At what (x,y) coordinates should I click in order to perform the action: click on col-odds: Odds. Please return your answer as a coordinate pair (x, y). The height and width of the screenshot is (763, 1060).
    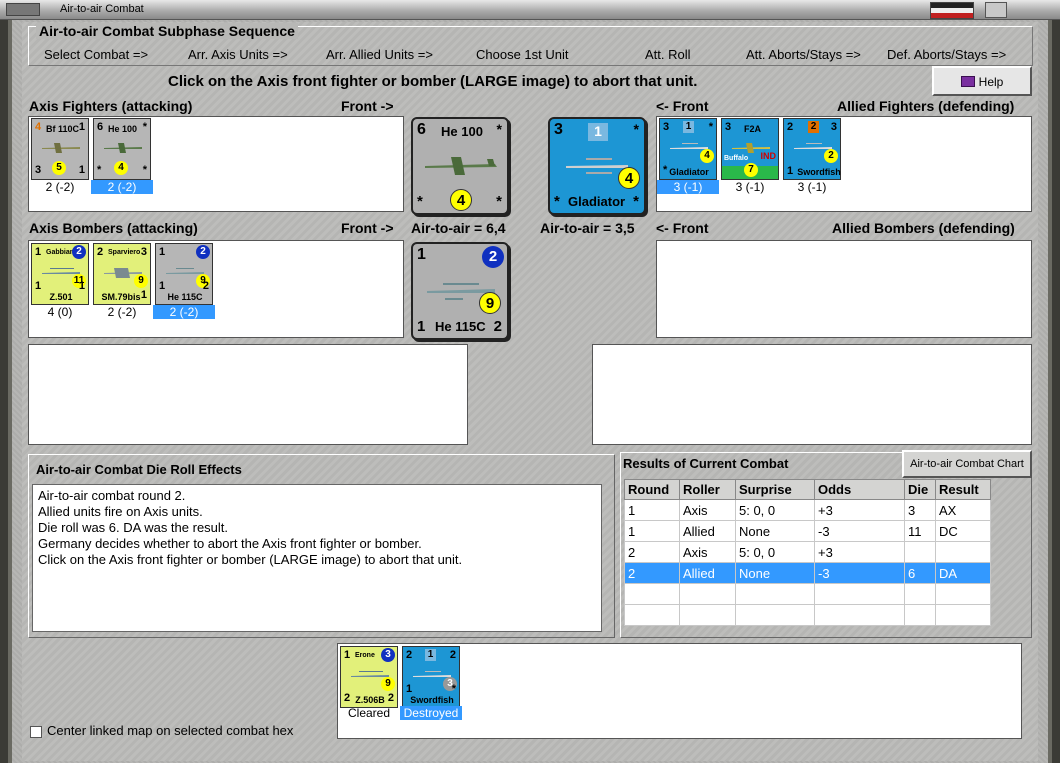
    Looking at the image, I should click on (859, 489).